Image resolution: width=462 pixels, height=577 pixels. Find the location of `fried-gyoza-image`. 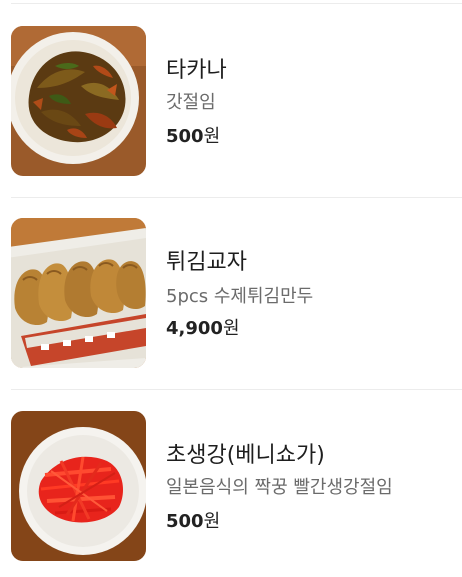

fried-gyoza-image is located at coordinates (78, 293).